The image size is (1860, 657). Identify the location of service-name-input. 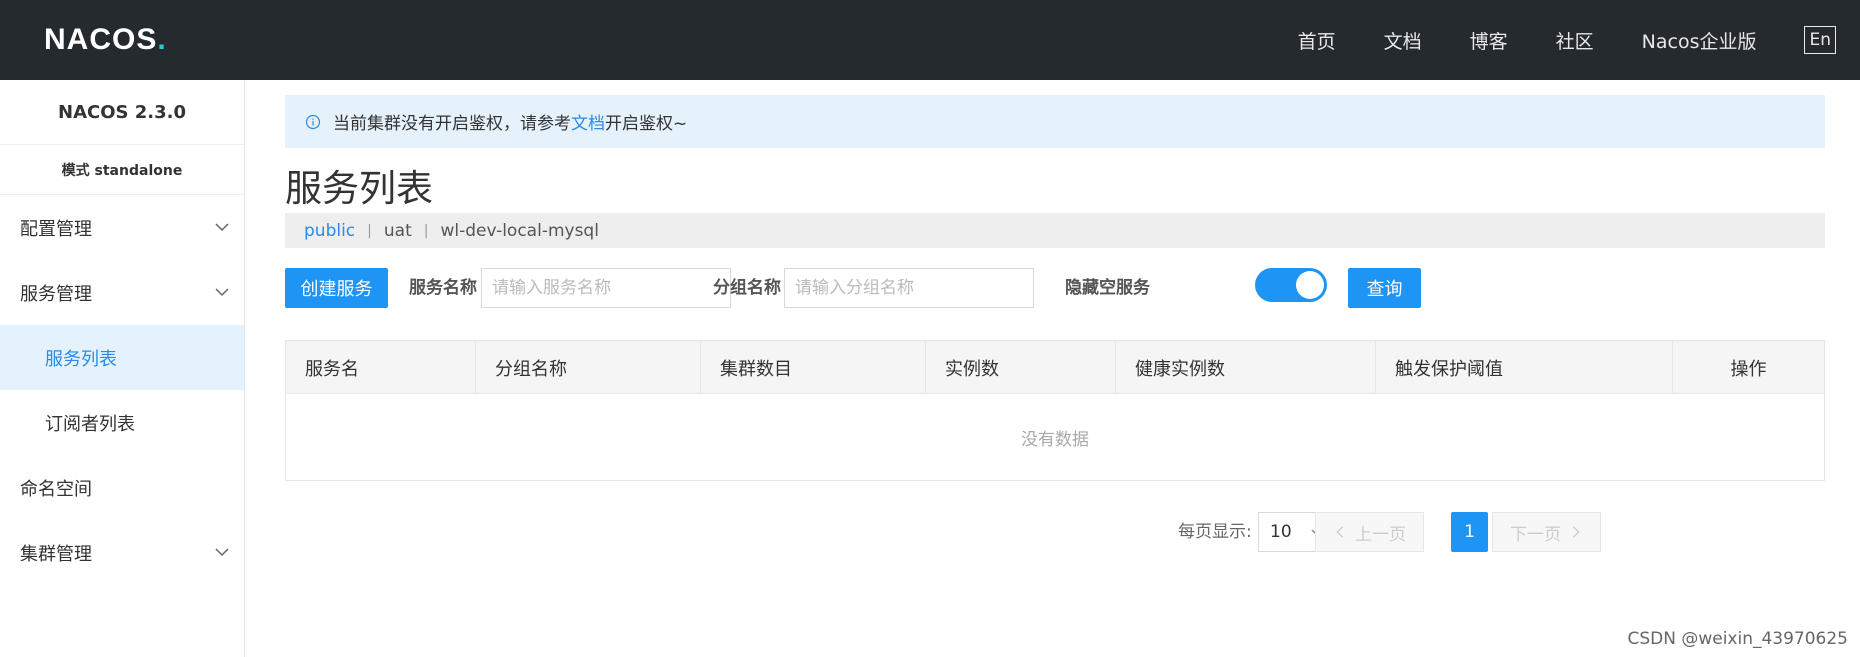
(606, 288).